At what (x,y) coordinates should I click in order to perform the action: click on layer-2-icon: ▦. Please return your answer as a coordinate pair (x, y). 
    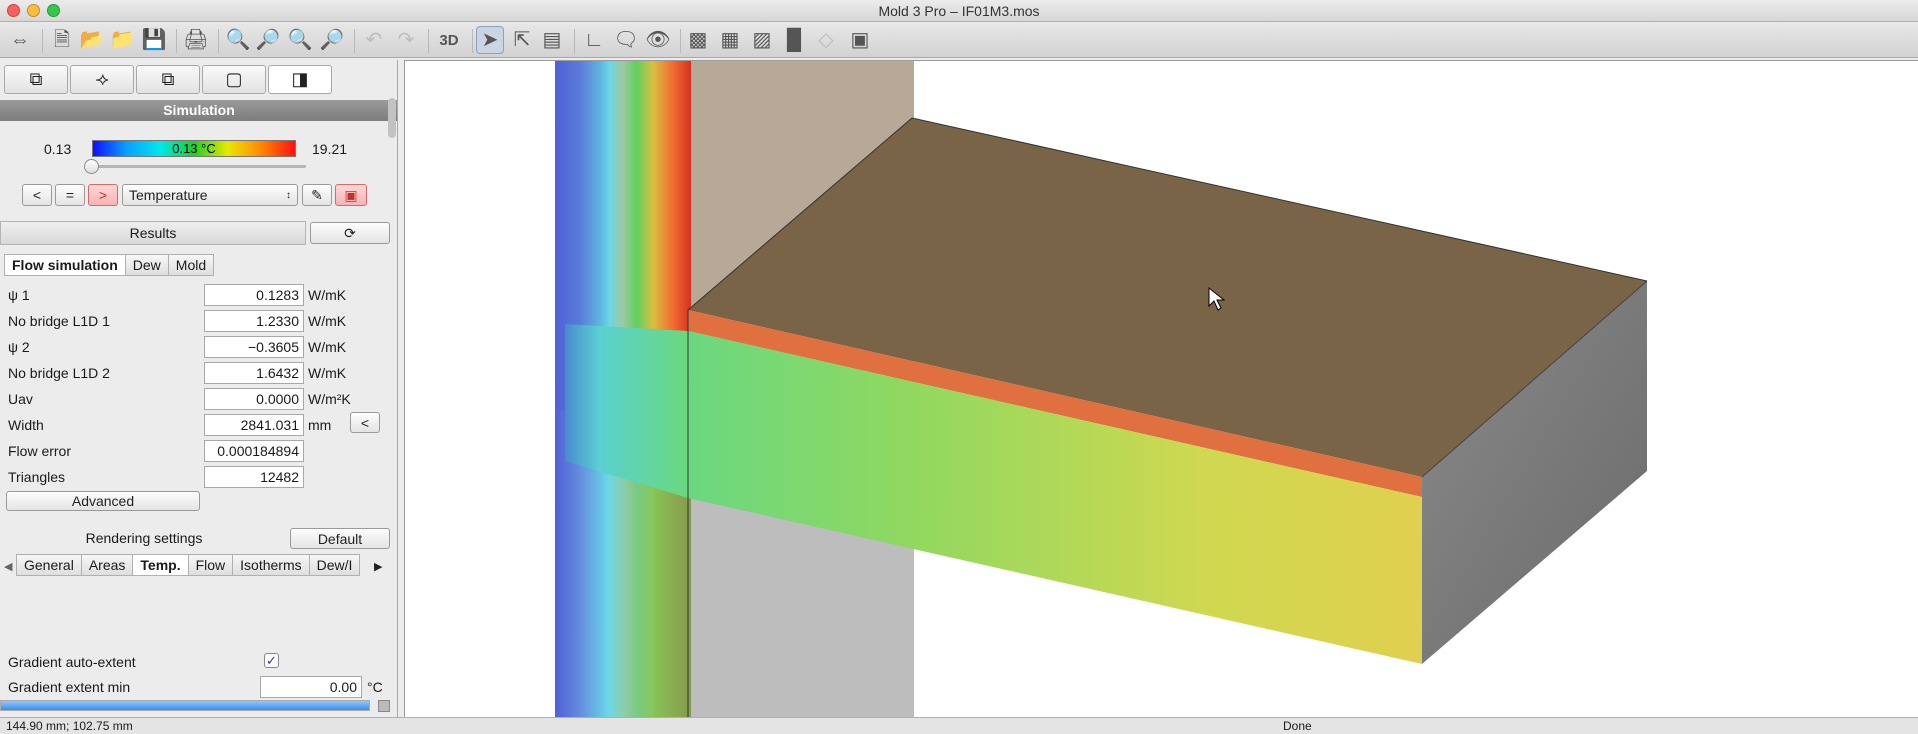
    Looking at the image, I should click on (730, 40).